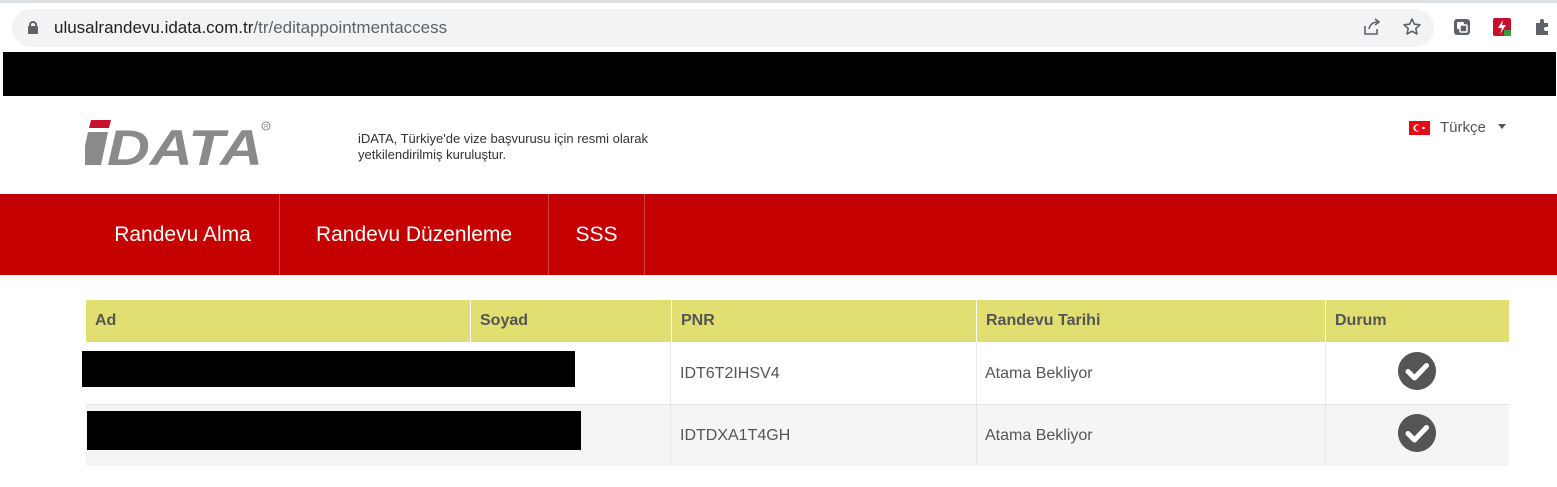 This screenshot has height=487, width=1557. I want to click on pnr-cell: IDT6T2IHSV4, so click(730, 373).